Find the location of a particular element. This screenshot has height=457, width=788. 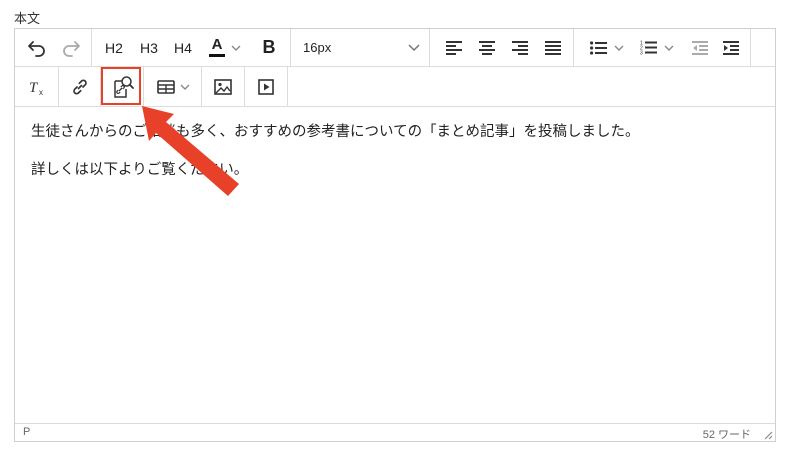

align-center-button is located at coordinates (487, 47).